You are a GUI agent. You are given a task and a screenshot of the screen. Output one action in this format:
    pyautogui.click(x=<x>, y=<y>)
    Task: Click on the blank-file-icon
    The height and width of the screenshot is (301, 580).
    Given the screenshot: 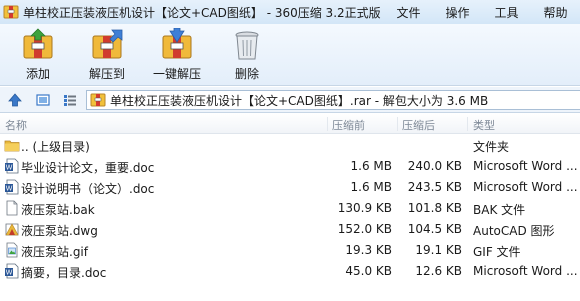 What is the action you would take?
    pyautogui.click(x=12, y=208)
    